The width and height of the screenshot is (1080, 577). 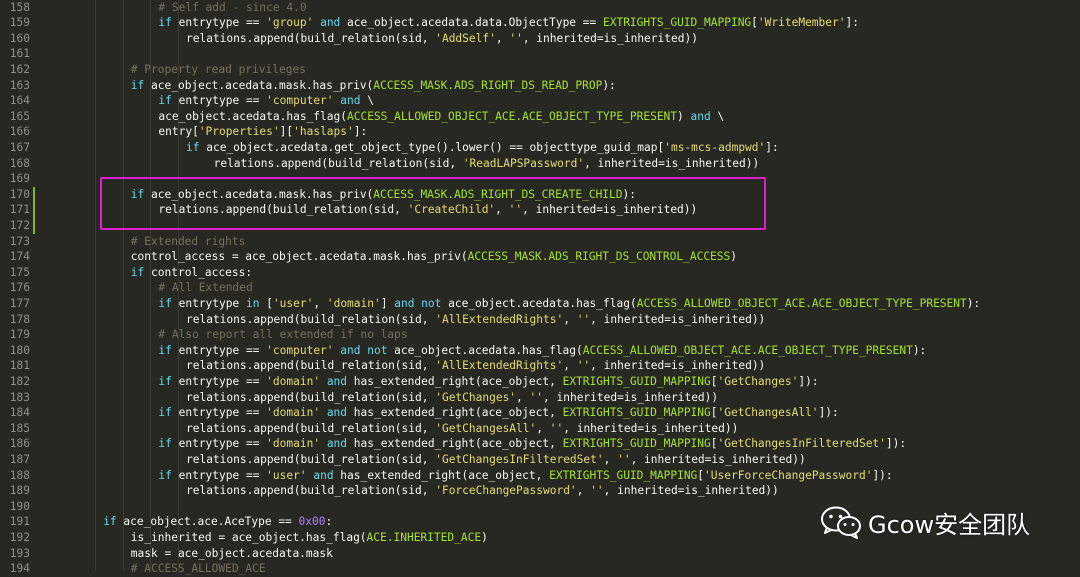 I want to click on code-text: # Also report all extended if no laps, so click(x=282, y=335).